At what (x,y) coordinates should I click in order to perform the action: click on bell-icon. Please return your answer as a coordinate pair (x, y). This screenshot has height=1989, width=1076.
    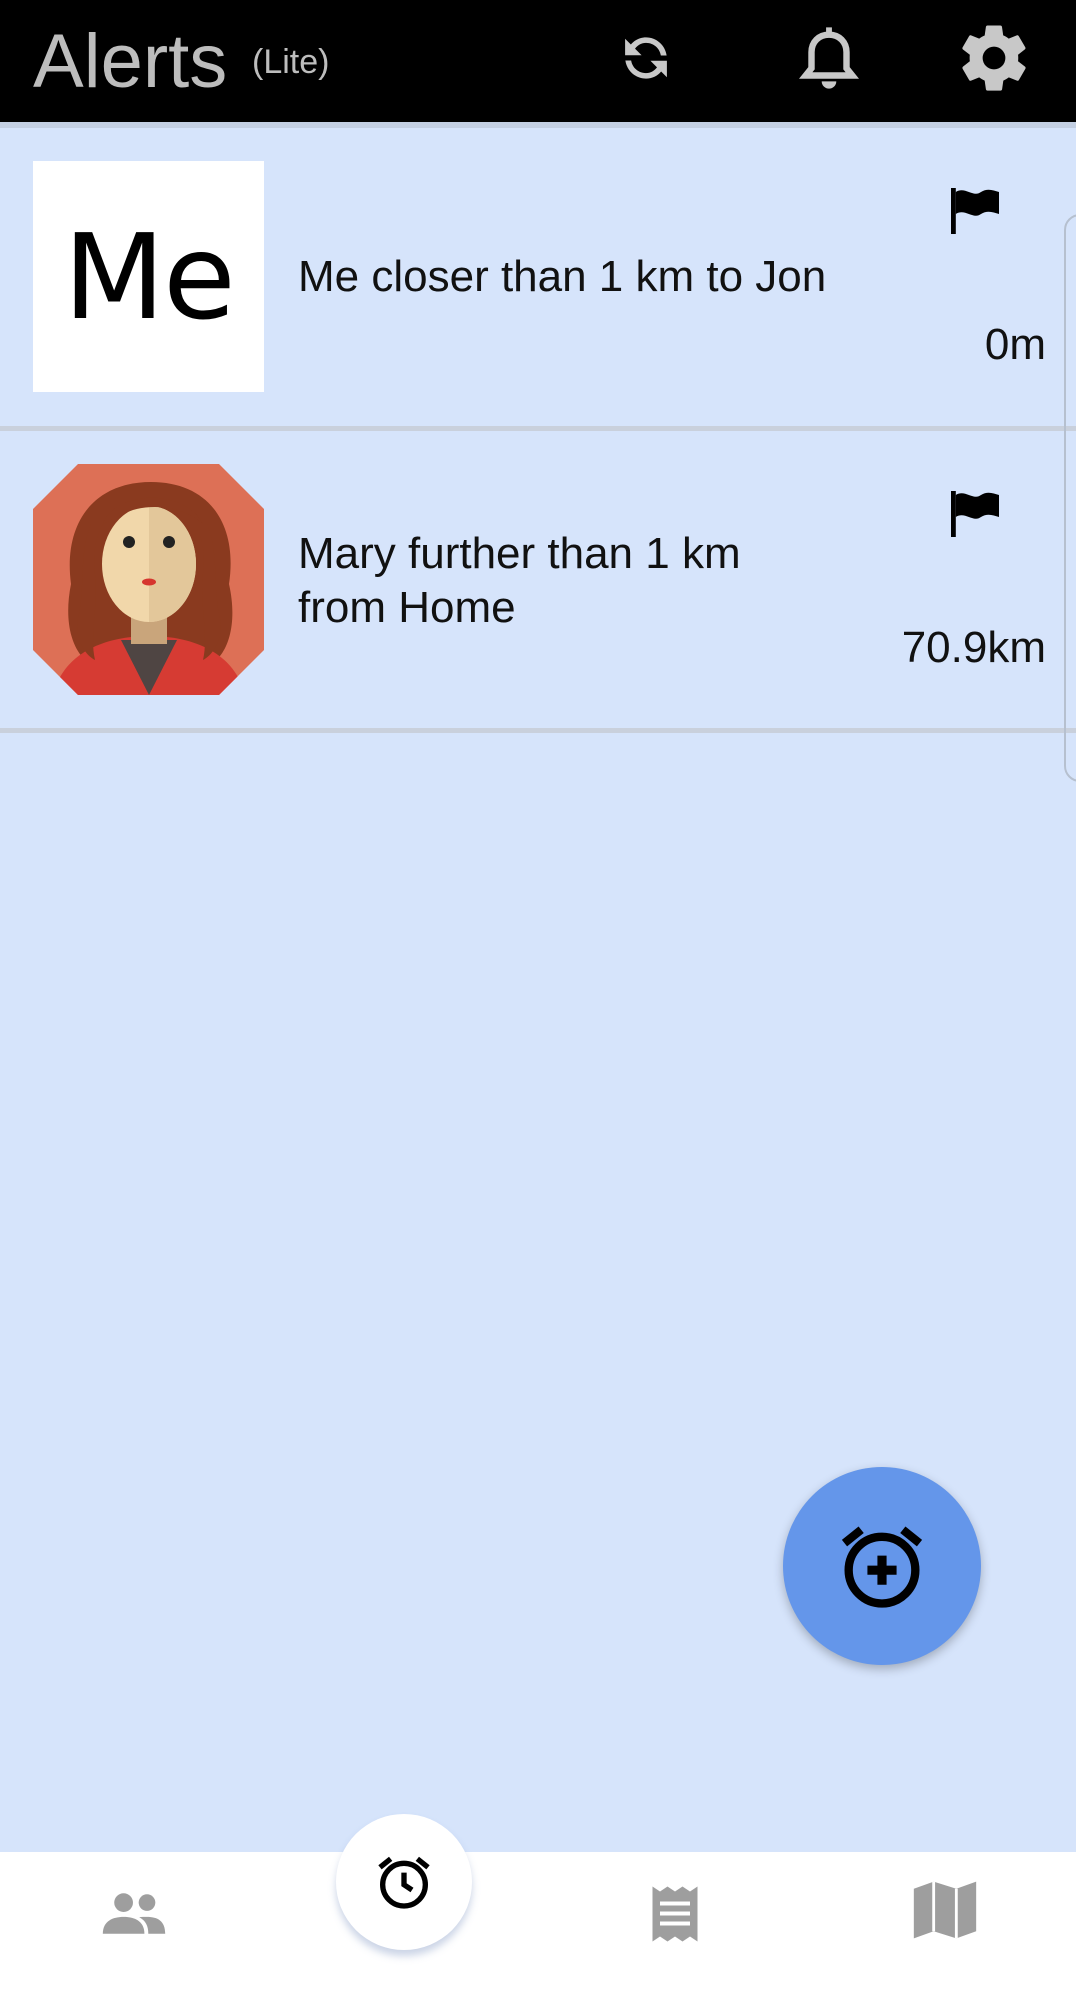
    Looking at the image, I should click on (829, 58).